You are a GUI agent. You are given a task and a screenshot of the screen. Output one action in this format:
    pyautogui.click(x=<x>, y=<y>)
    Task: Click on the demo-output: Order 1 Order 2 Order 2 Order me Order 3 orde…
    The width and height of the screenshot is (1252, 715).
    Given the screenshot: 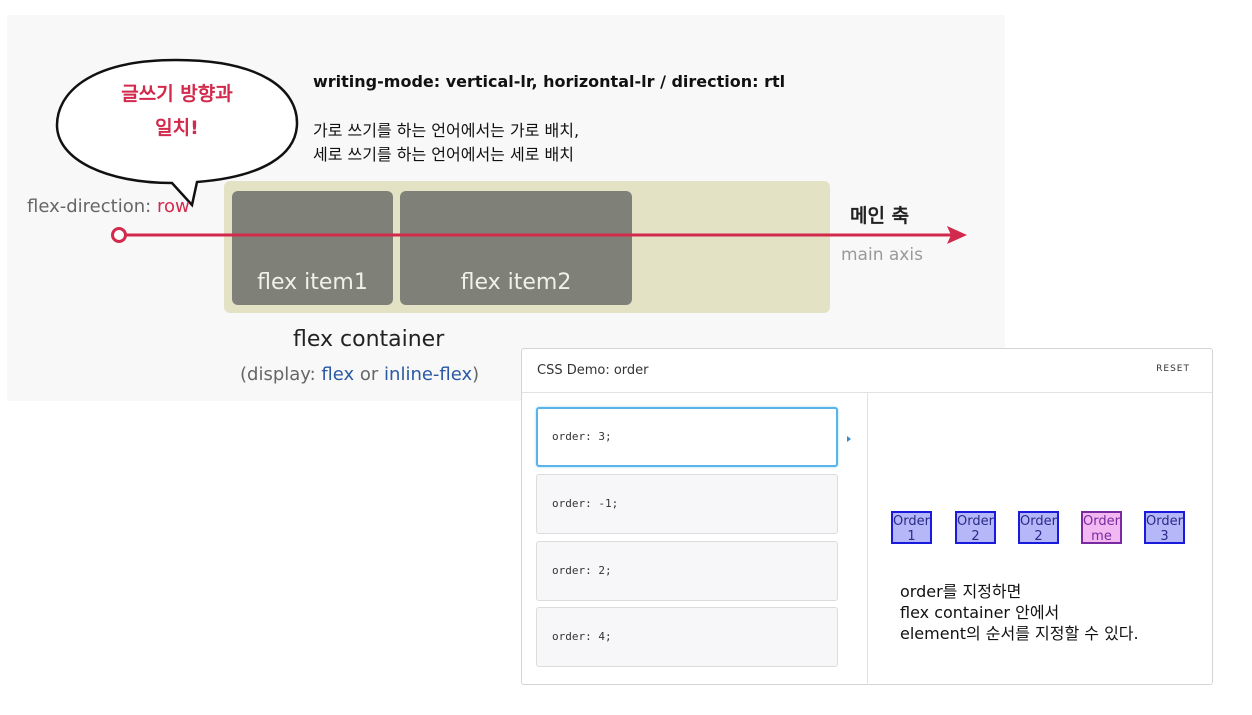 What is the action you would take?
    pyautogui.click(x=1039, y=539)
    